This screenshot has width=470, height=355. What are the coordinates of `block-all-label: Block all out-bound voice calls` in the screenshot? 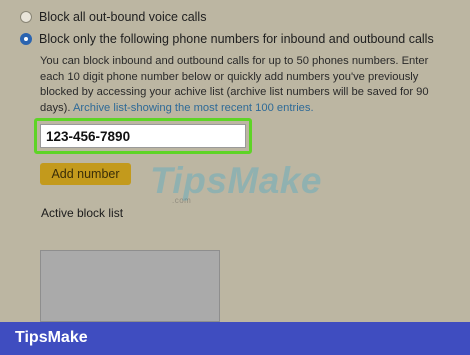 It's located at (123, 17).